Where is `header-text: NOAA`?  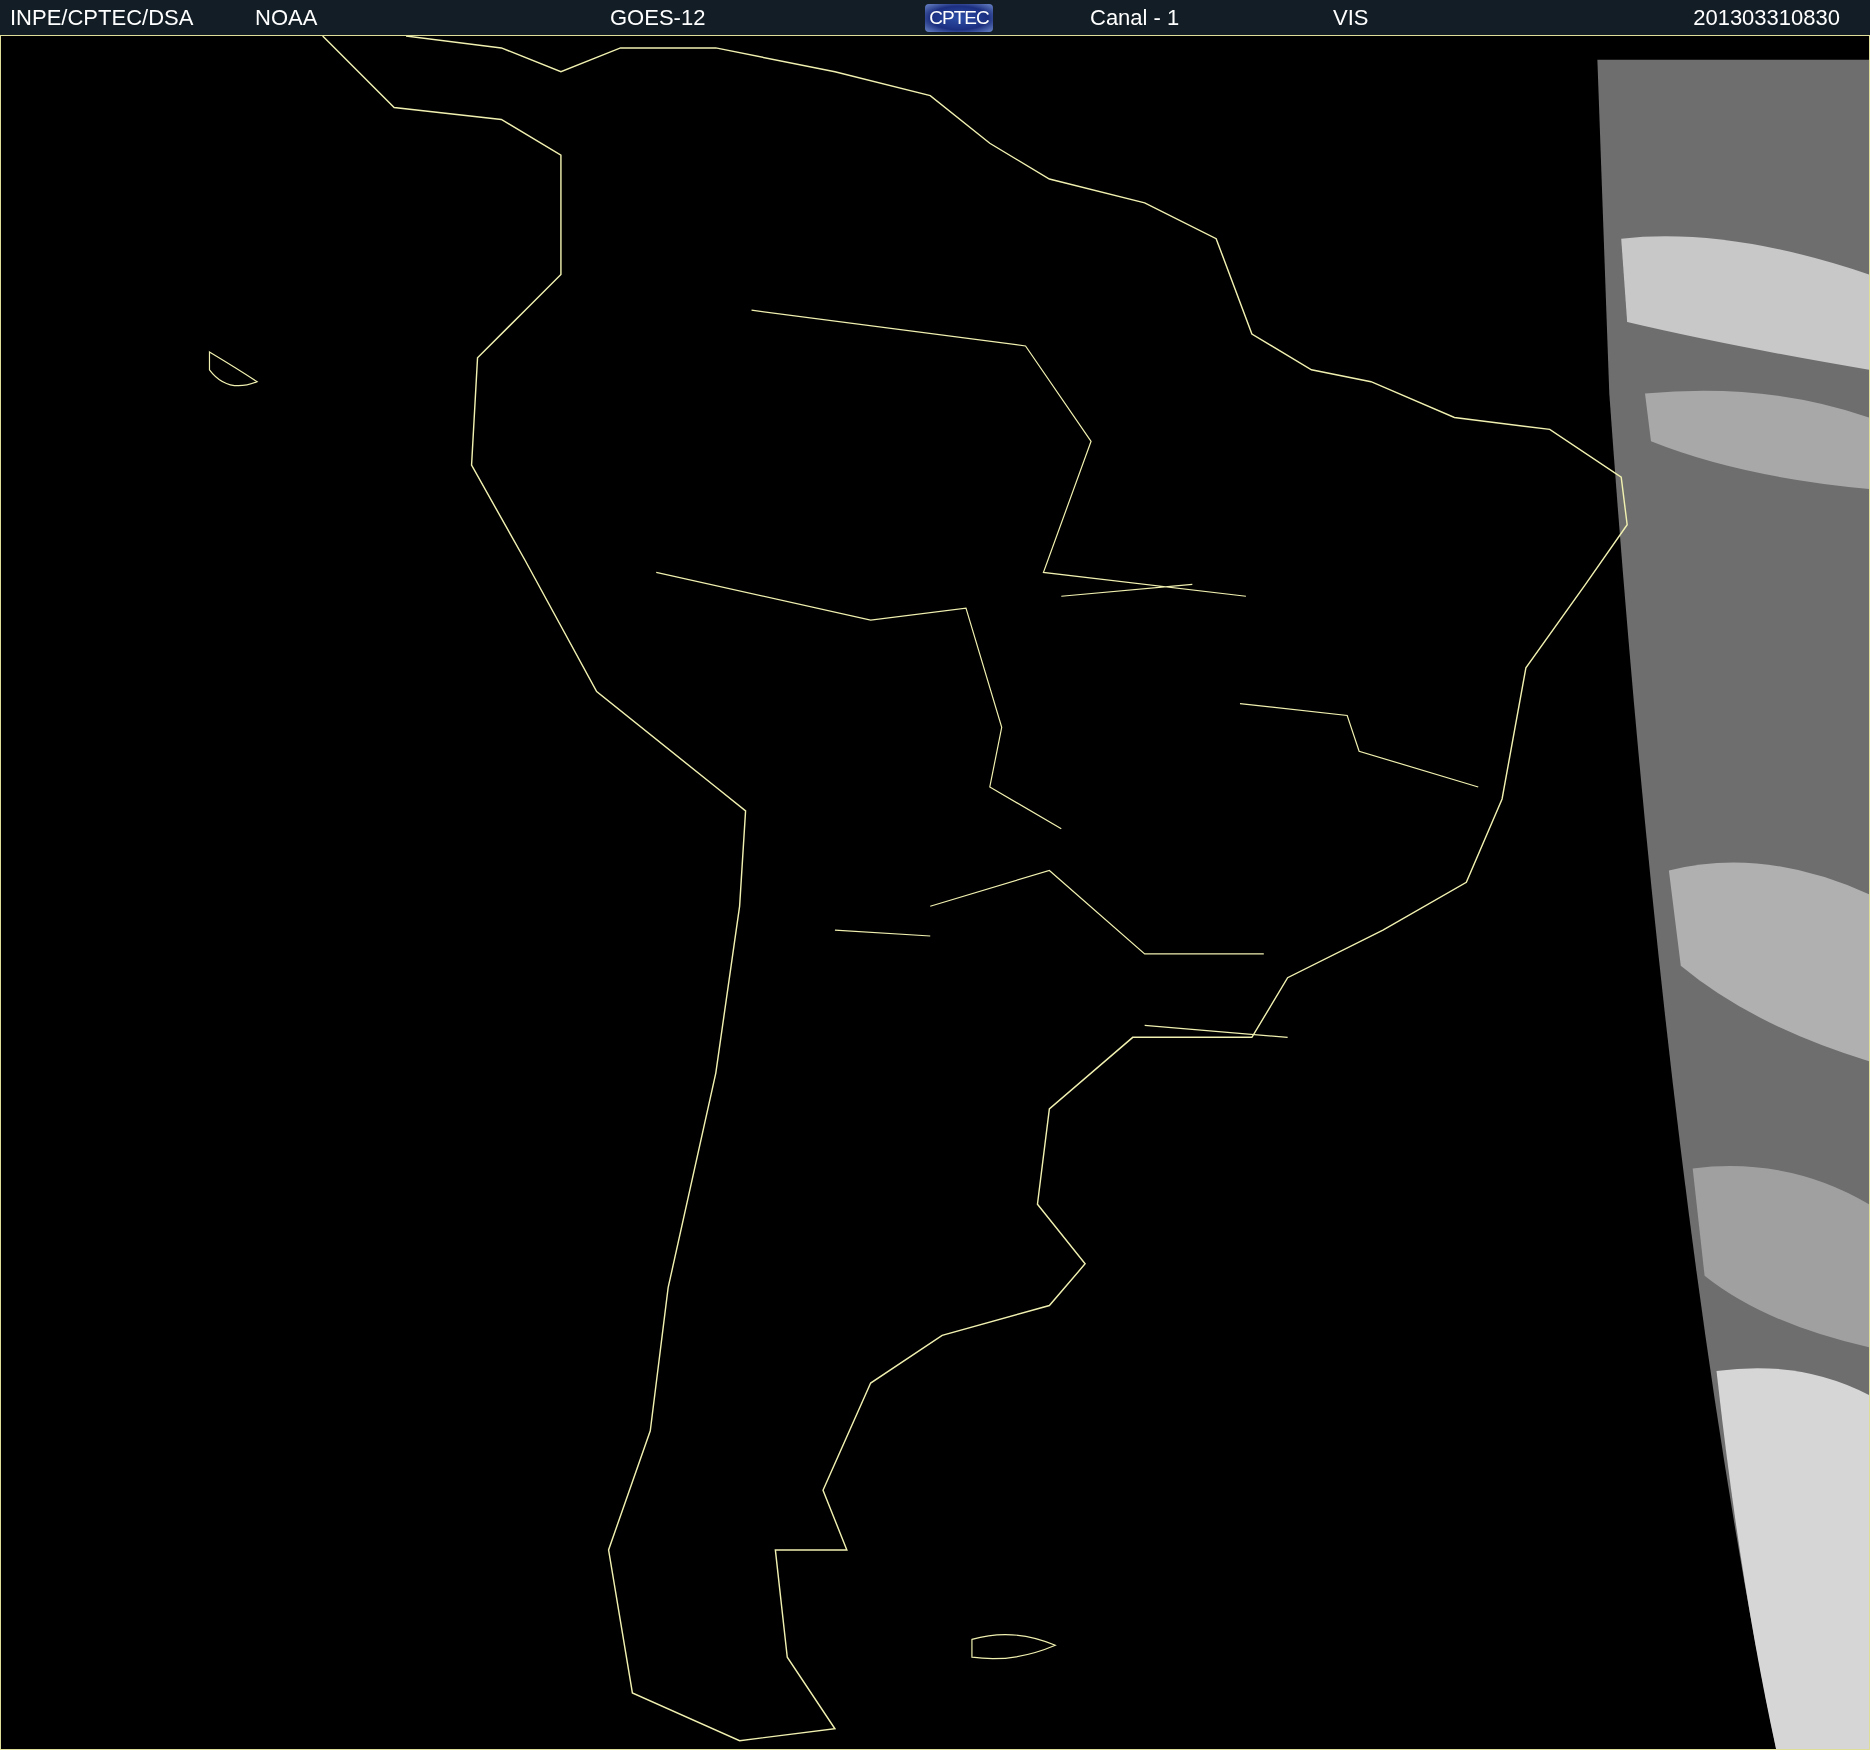 header-text: NOAA is located at coordinates (286, 17).